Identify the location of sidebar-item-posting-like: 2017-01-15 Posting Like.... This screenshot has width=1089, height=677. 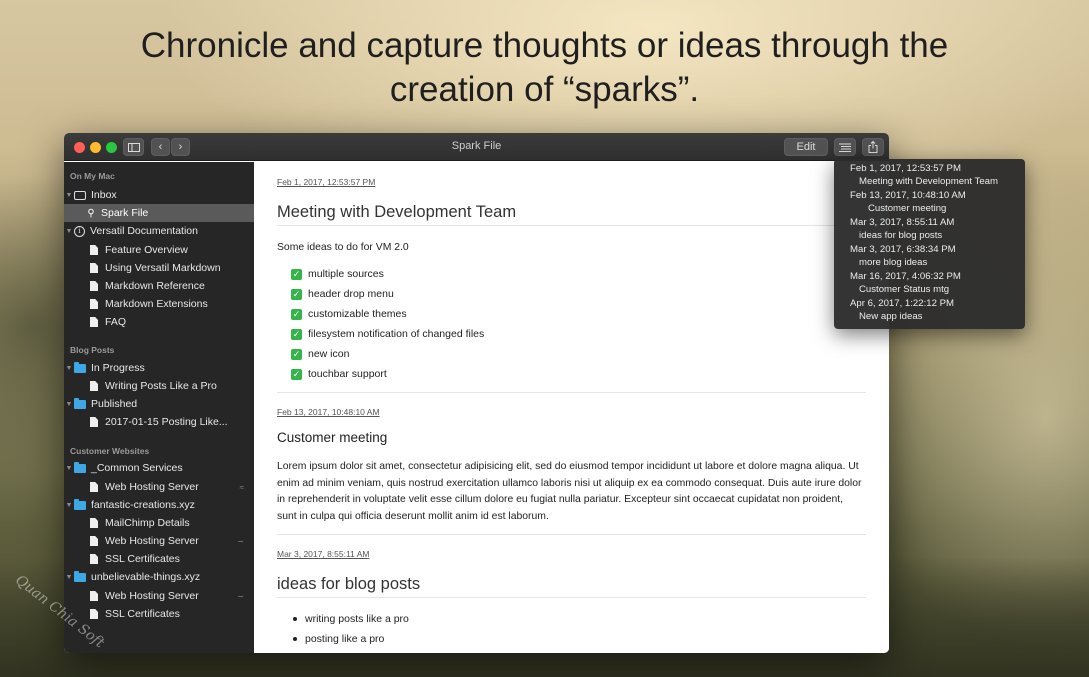
(159, 422).